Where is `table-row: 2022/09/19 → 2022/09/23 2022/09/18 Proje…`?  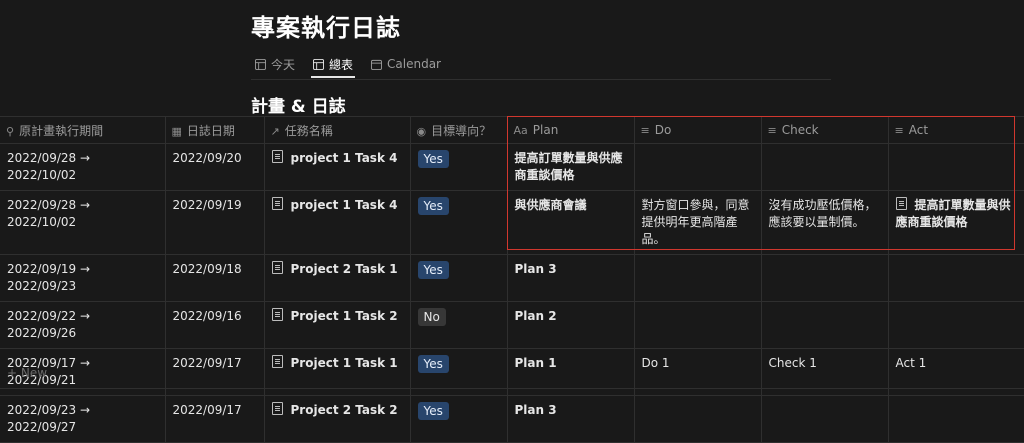
table-row: 2022/09/19 → 2022/09/23 2022/09/18 Proje… is located at coordinates (512, 278).